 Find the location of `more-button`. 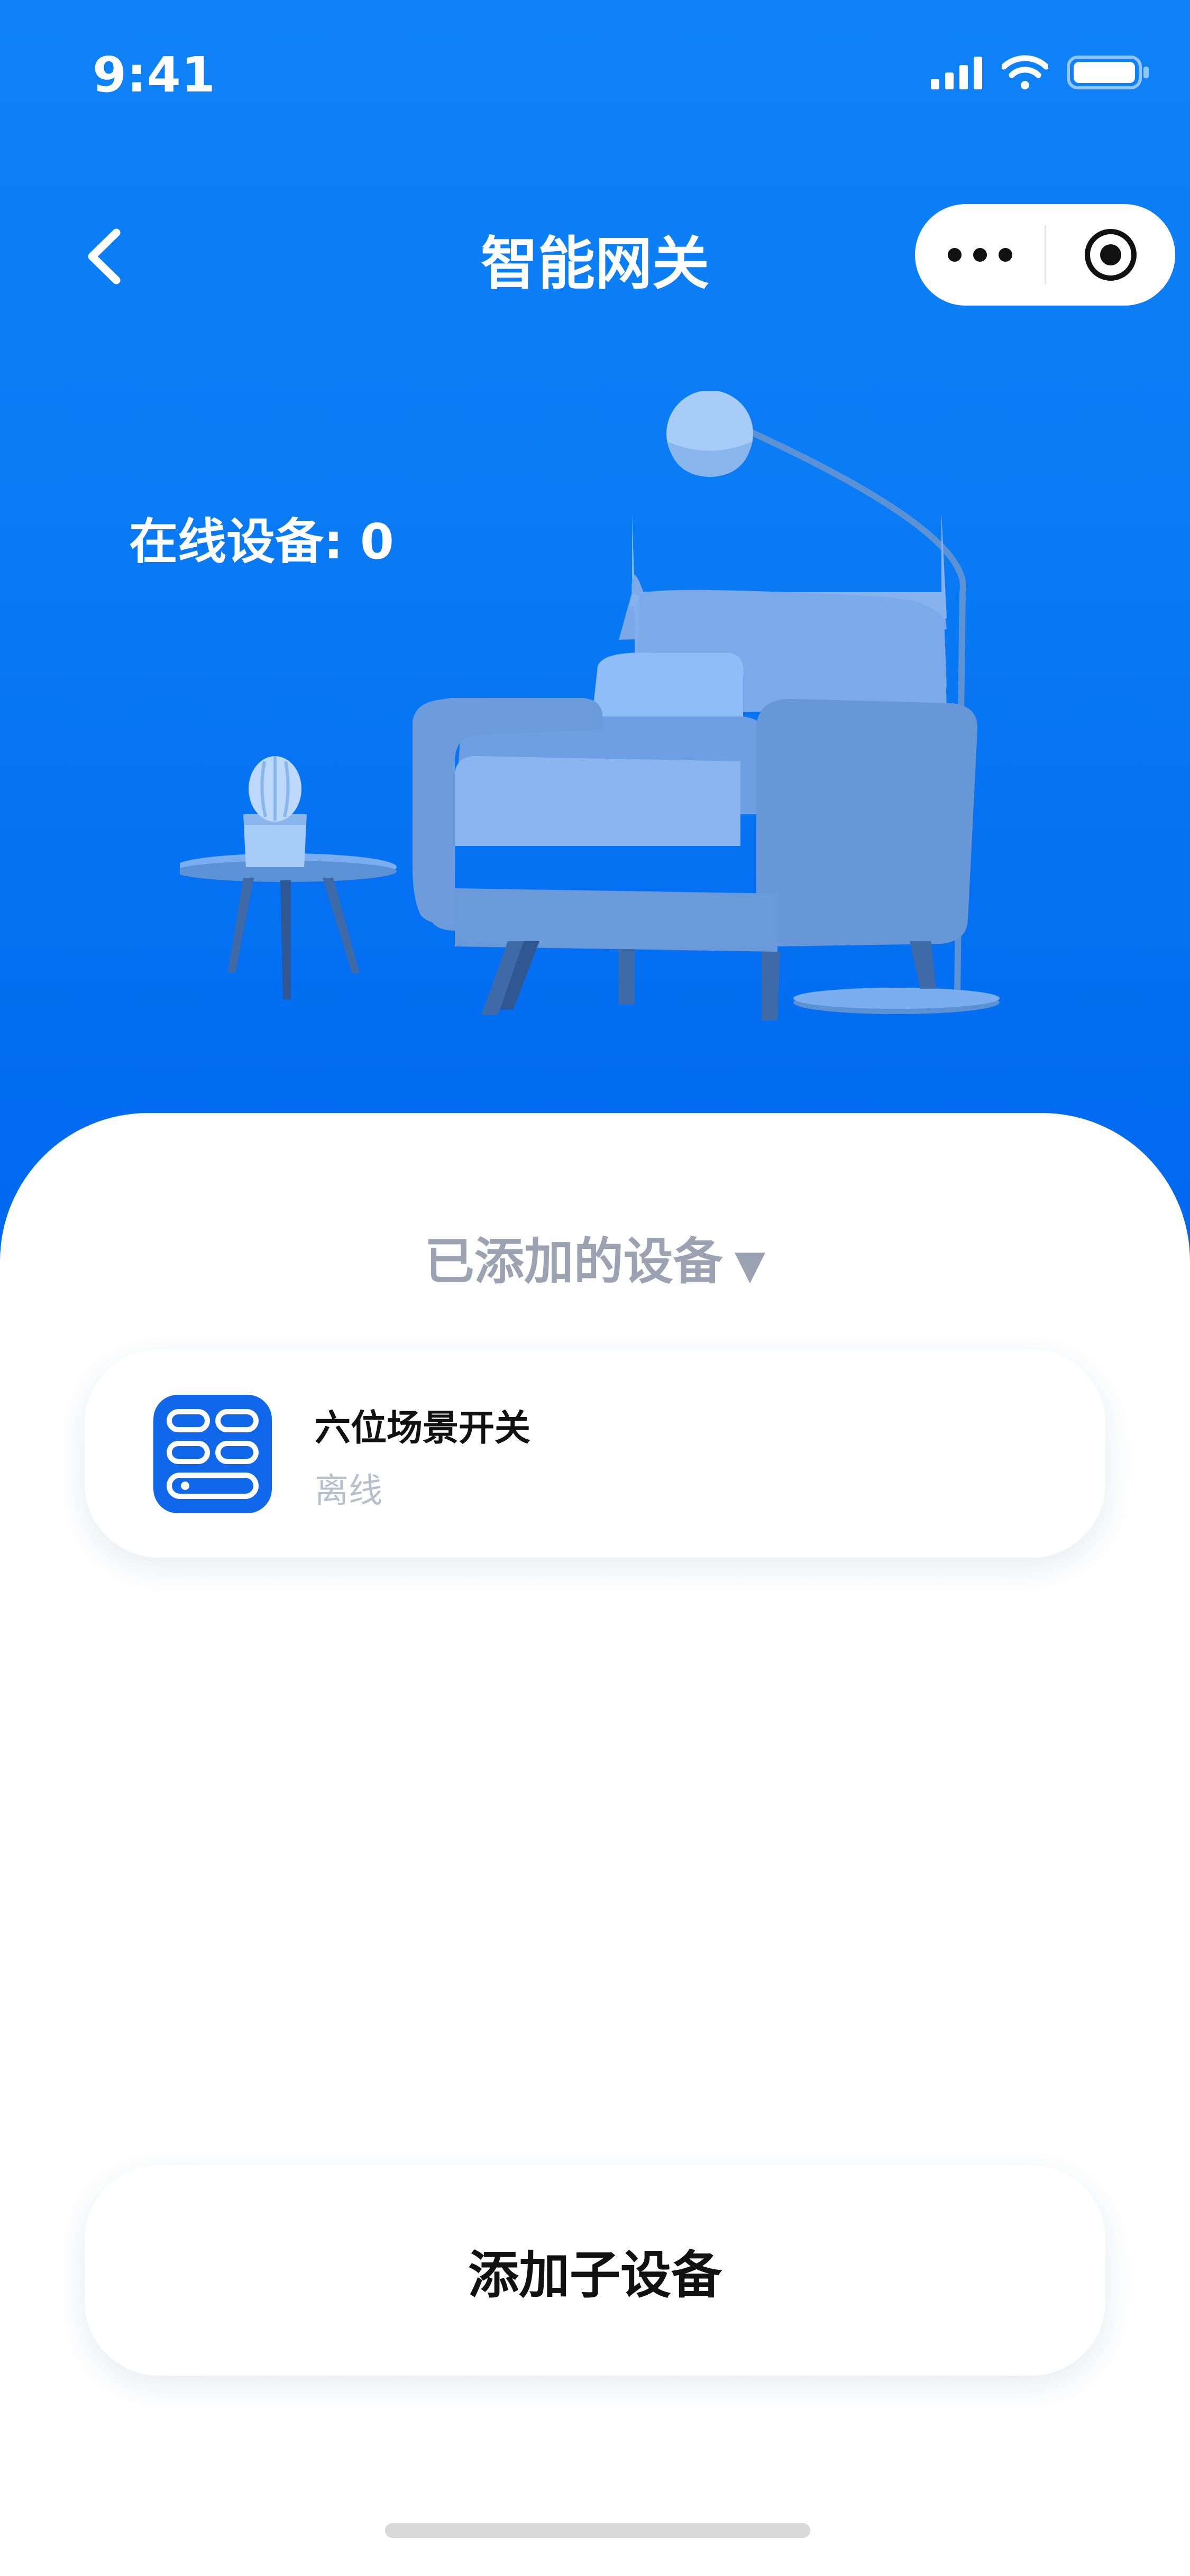

more-button is located at coordinates (980, 255).